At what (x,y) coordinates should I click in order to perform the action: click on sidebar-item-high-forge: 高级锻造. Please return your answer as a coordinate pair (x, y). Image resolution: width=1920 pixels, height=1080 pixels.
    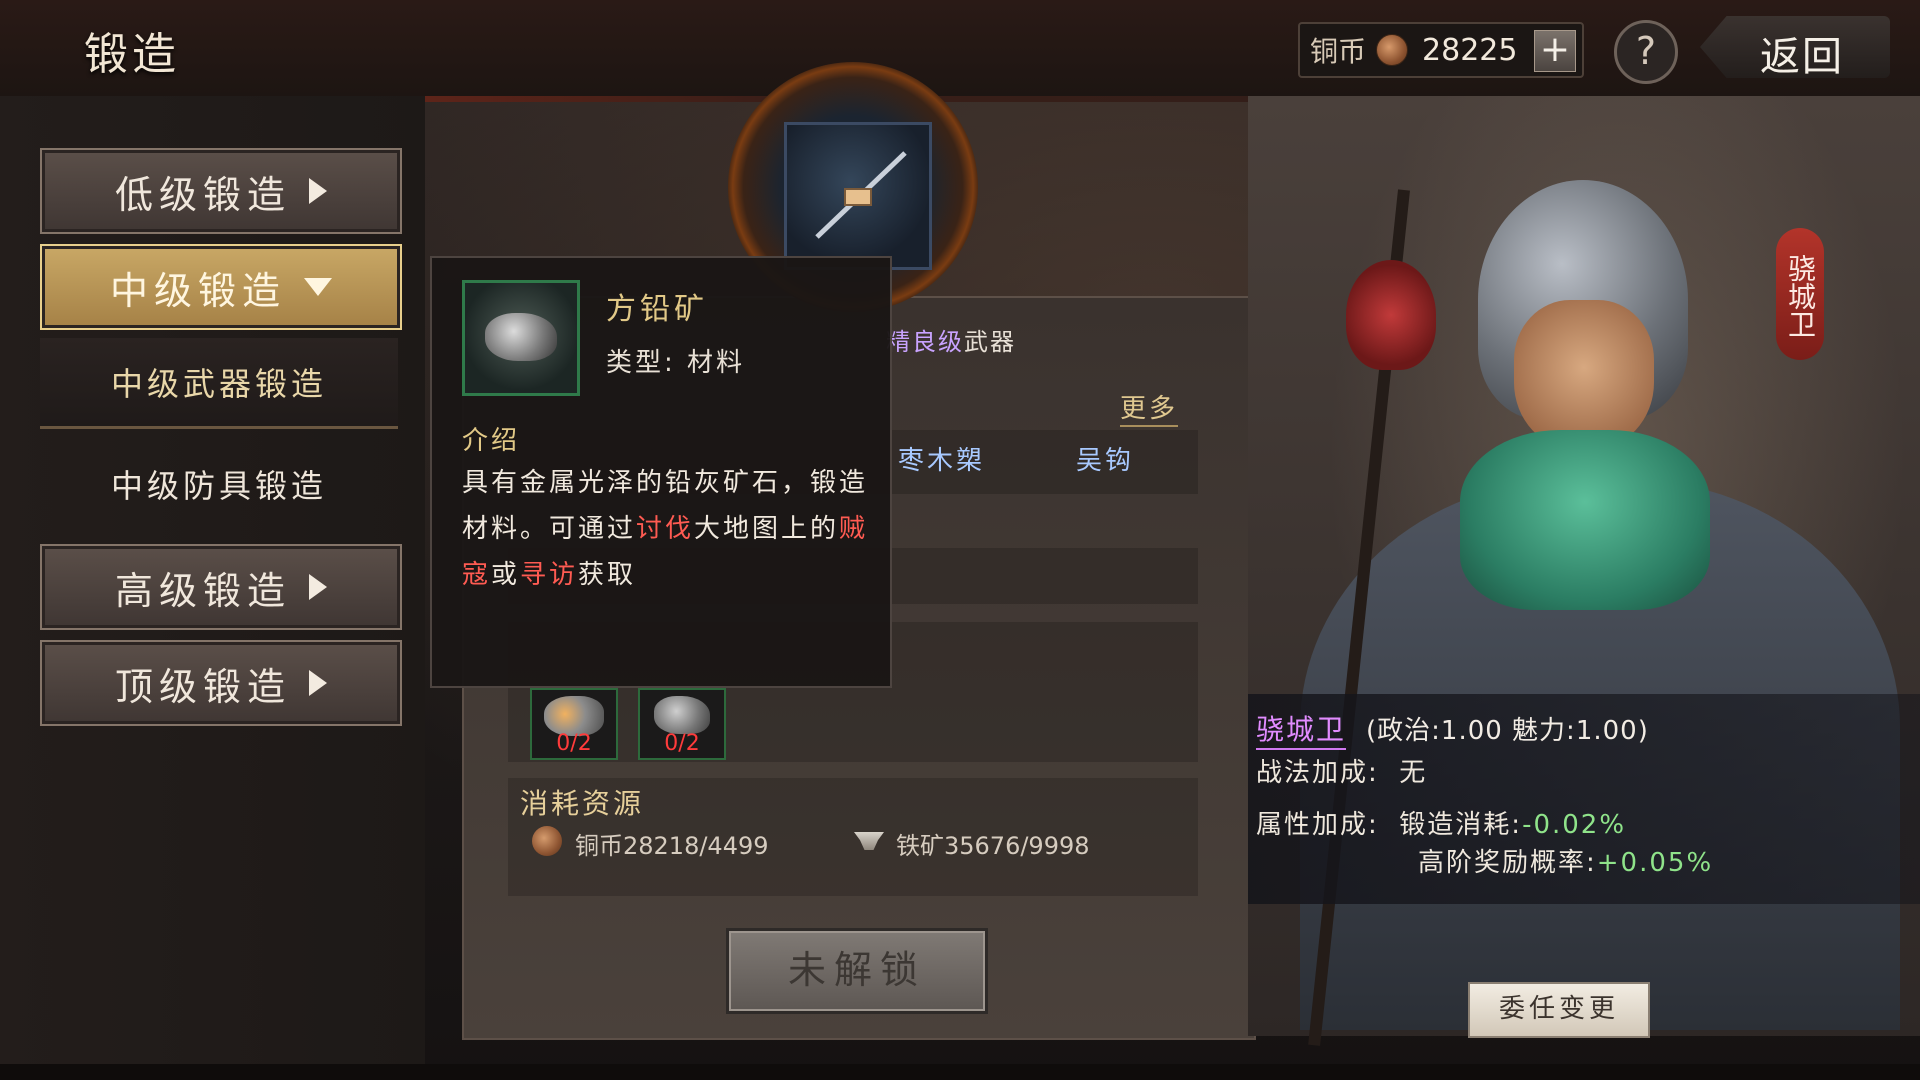
    Looking at the image, I should click on (221, 587).